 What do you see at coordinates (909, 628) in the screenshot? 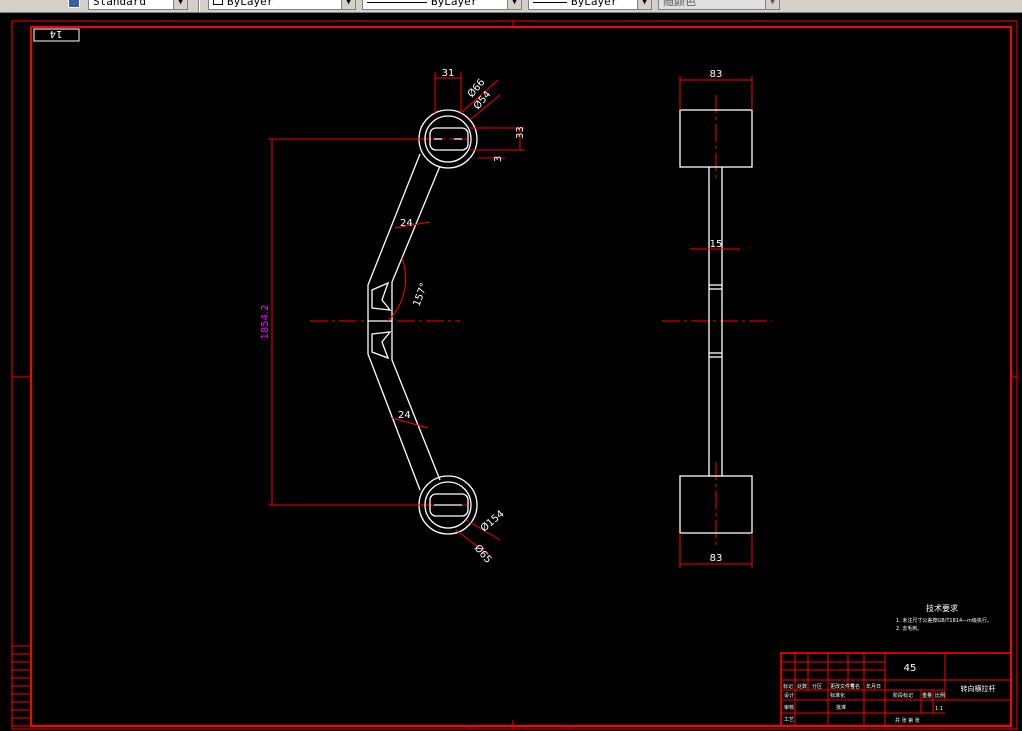
I see `notes-line2: 2. 去毛刺。` at bounding box center [909, 628].